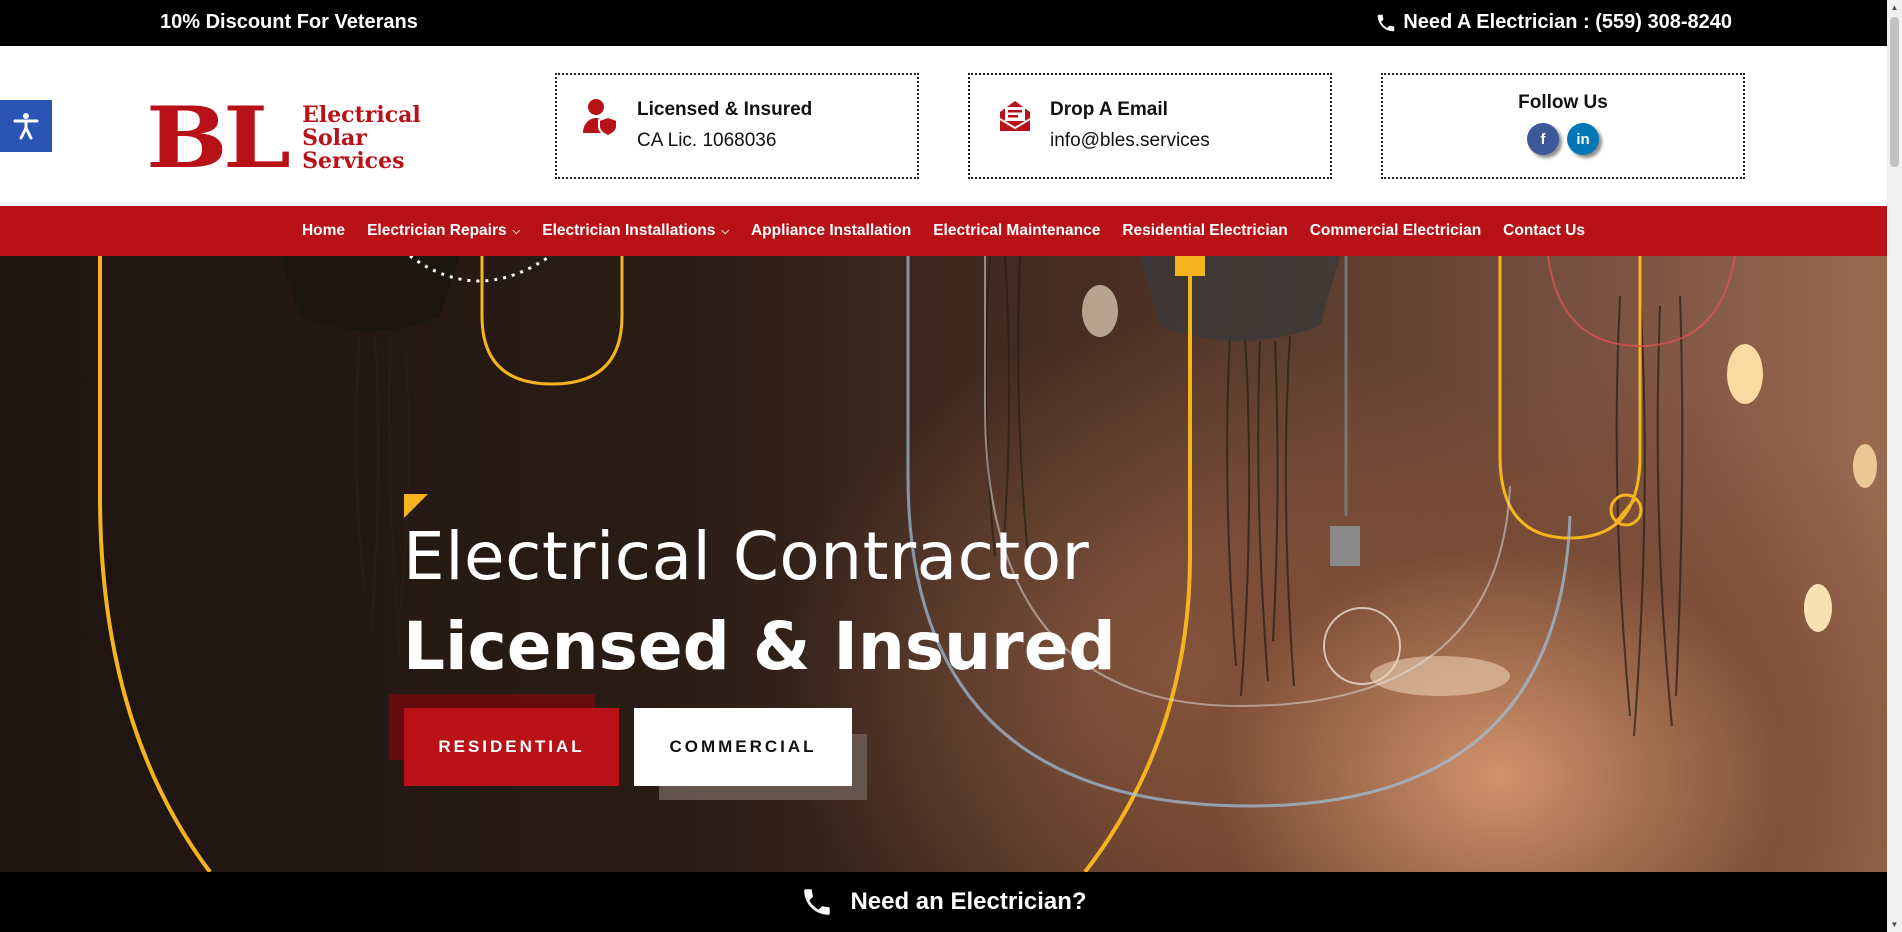  I want to click on envelope-icon, so click(1015, 116).